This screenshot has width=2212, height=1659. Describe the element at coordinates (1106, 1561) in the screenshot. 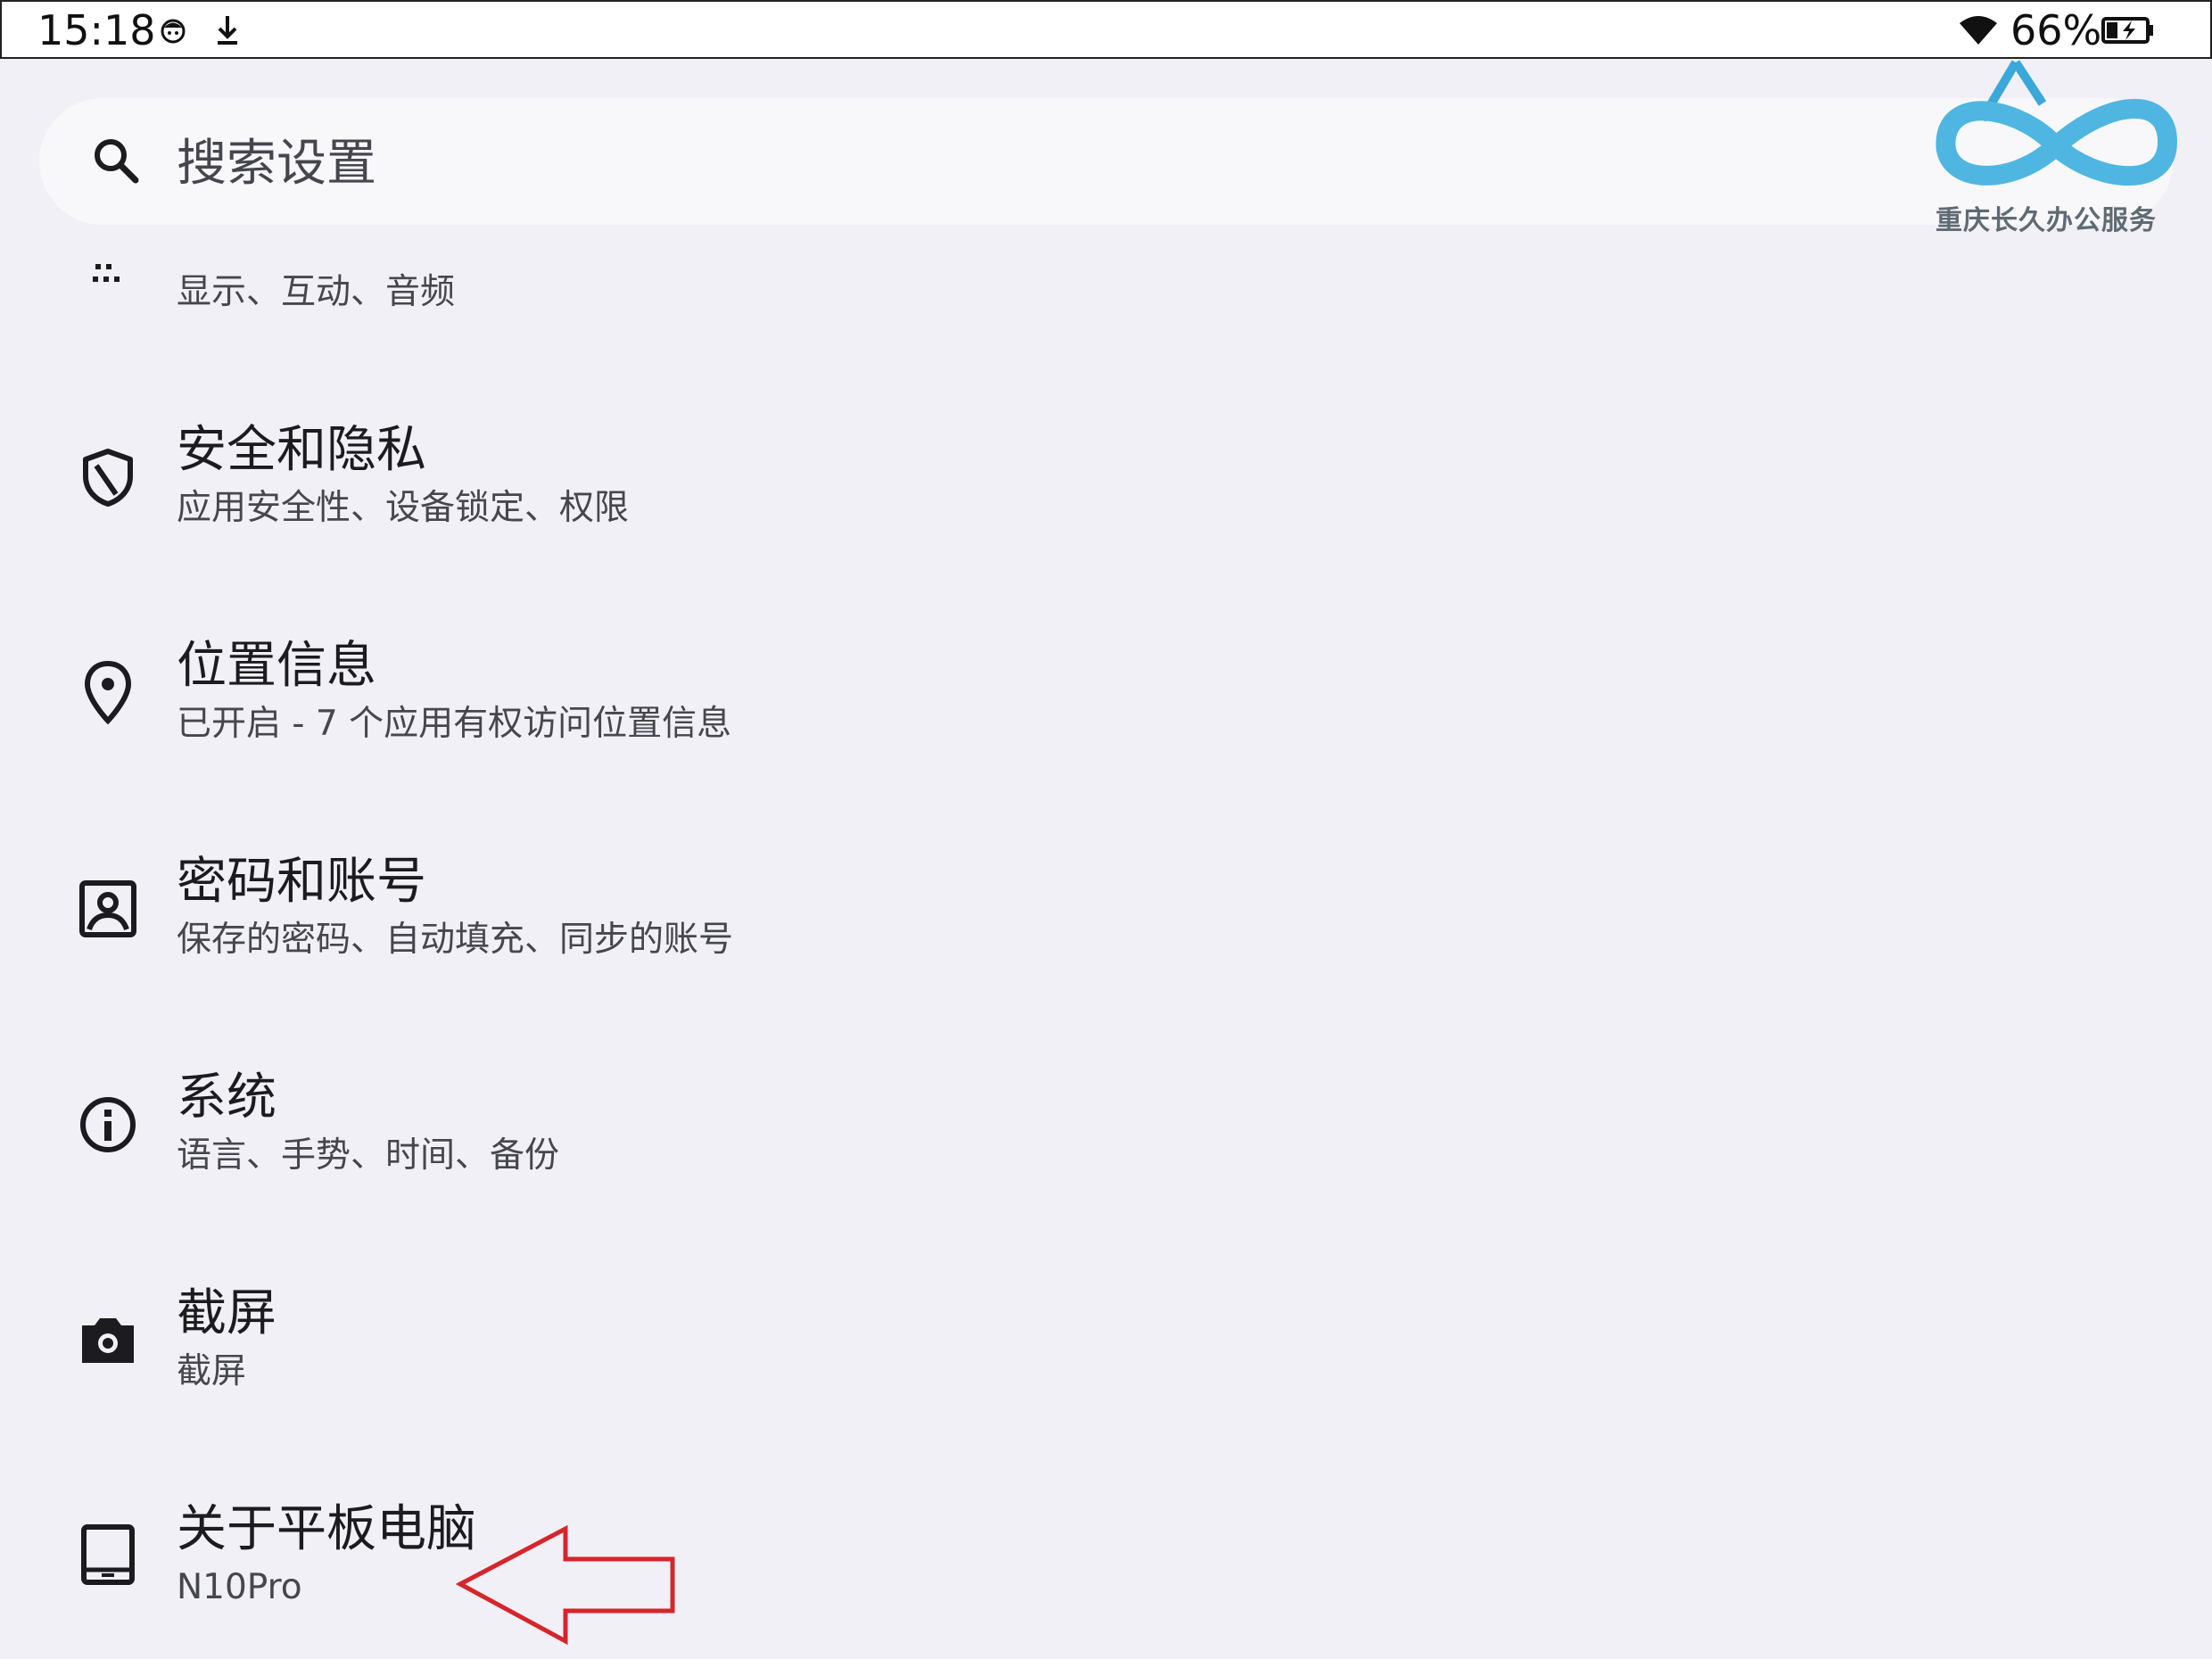

I see `settings-item-about-tablet: 关于平板电脑 N10Pro` at that location.